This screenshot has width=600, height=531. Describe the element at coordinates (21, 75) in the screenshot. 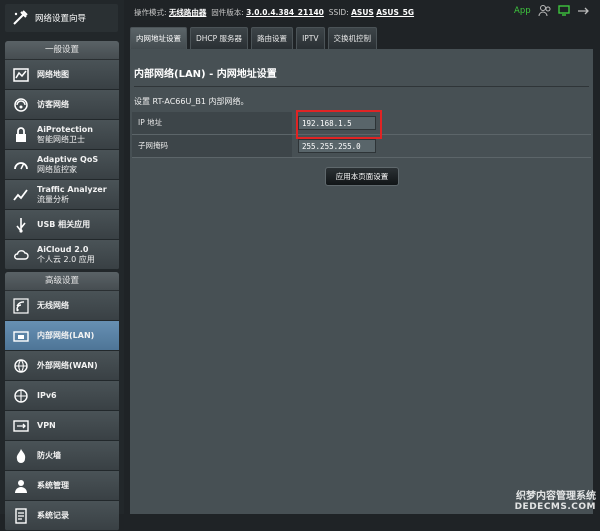

I see `network-map-icon` at that location.